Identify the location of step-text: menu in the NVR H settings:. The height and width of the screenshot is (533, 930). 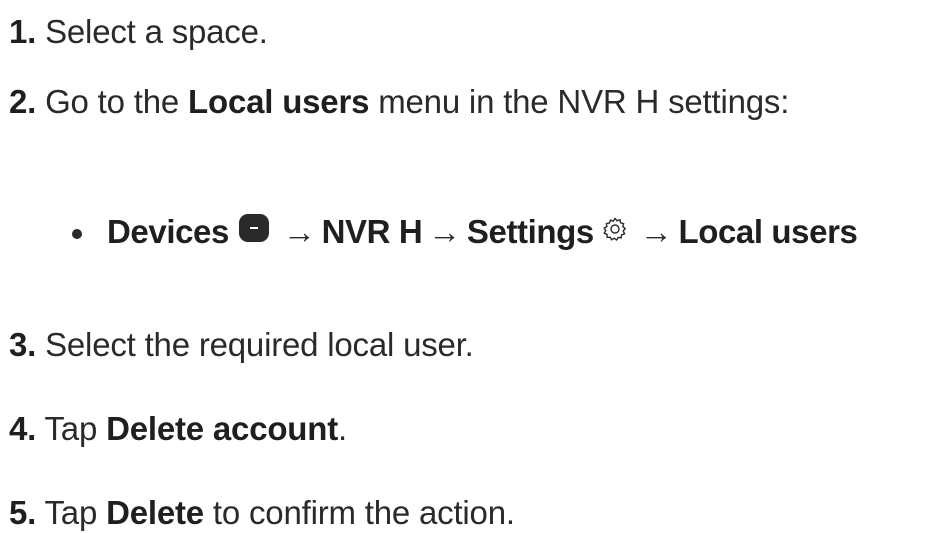
(579, 101).